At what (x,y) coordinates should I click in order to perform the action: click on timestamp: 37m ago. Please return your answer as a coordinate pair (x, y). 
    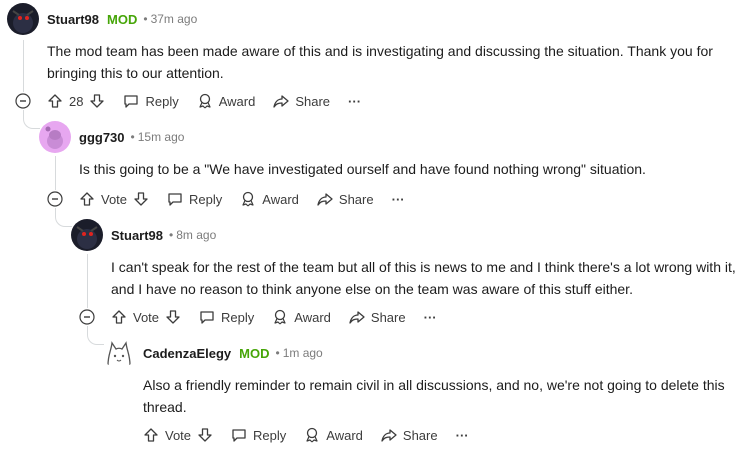
    Looking at the image, I should click on (174, 19).